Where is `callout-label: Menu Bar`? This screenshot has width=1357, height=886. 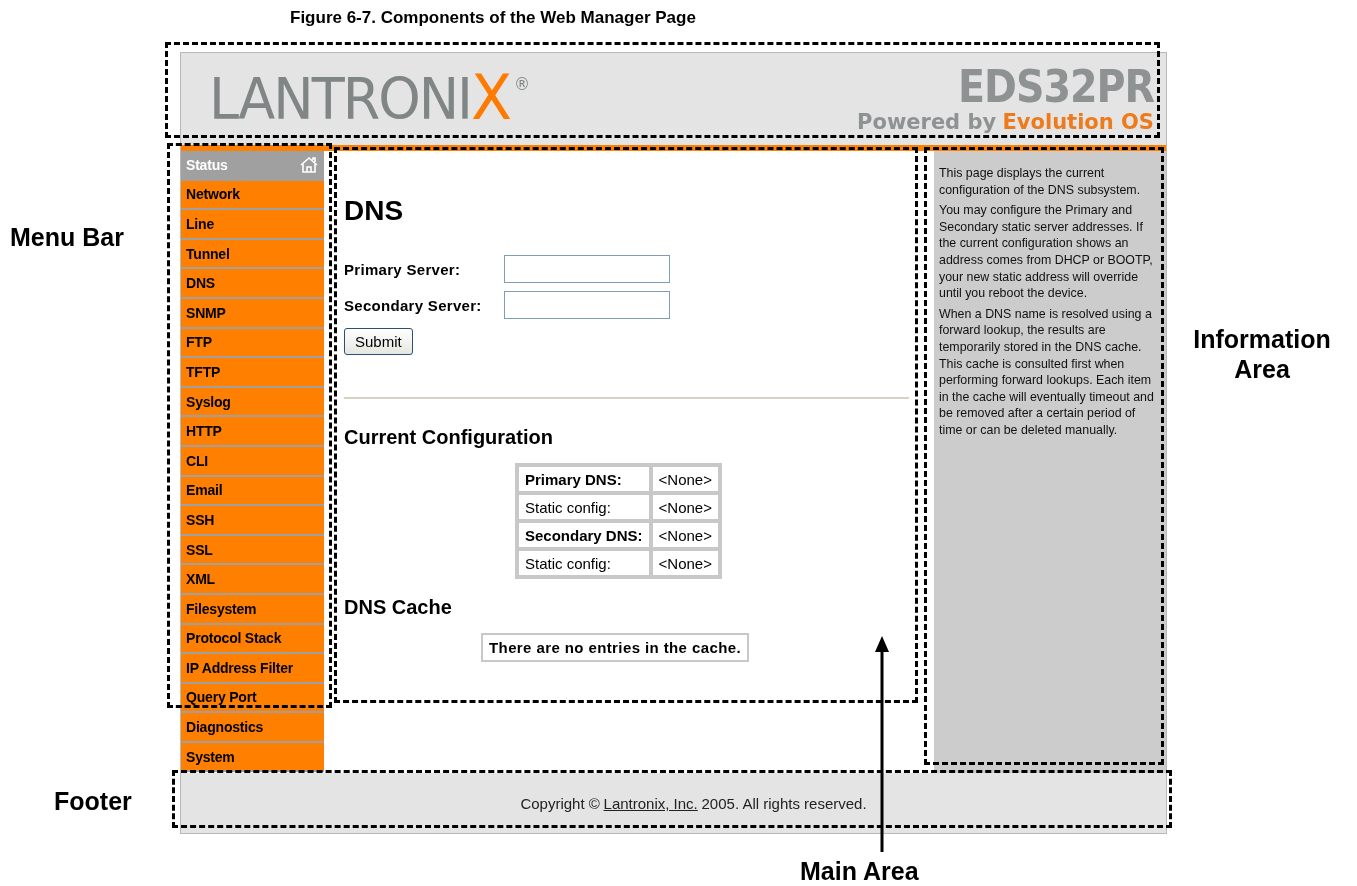 callout-label: Menu Bar is located at coordinates (67, 237).